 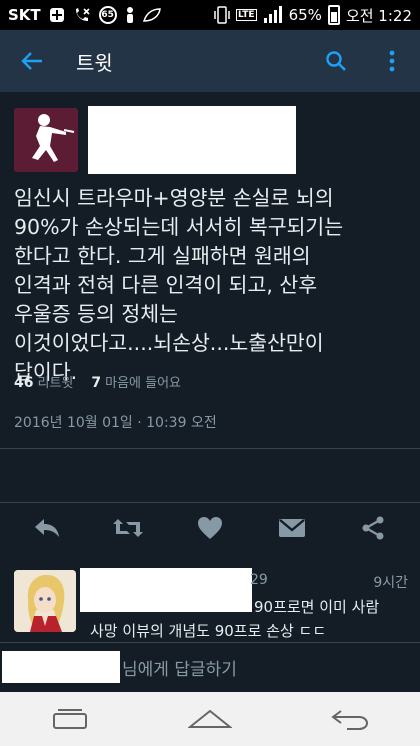 I want to click on retweet-label: 리트윗, so click(x=55, y=383).